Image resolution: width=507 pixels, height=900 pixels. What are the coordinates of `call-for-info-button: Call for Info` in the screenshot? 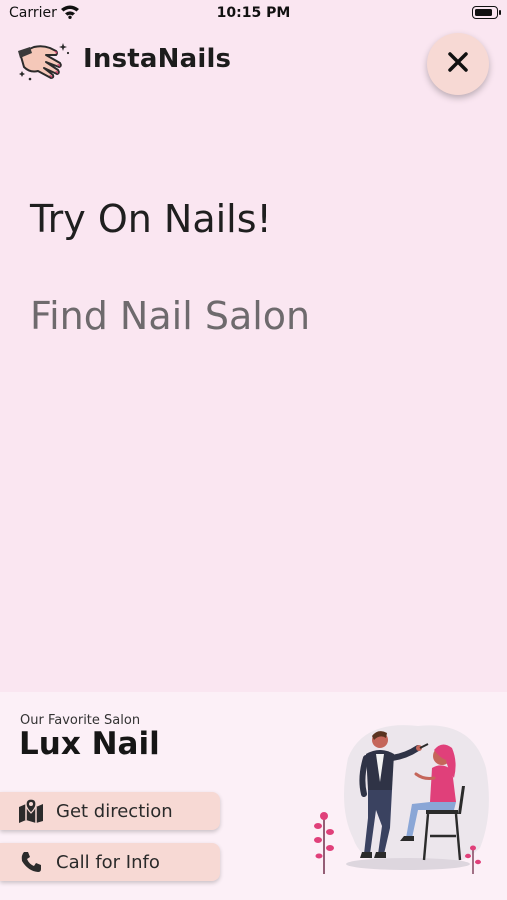 It's located at (110, 862).